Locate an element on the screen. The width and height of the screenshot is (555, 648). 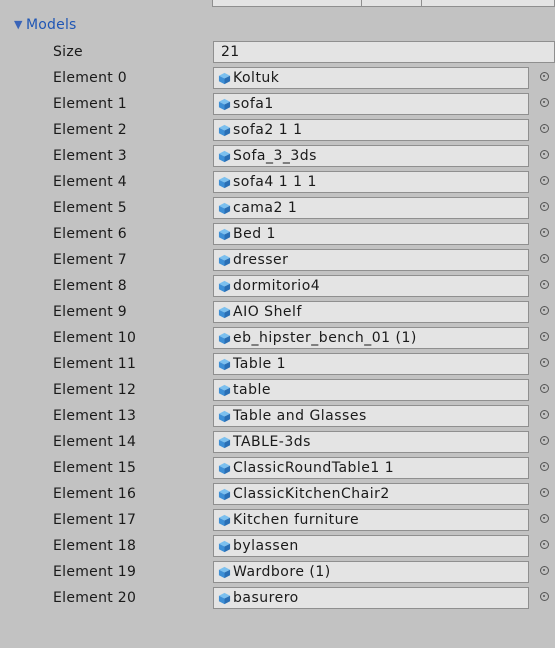
element-row: Element 16 ClassicKitchenChair2 is located at coordinates (277, 494).